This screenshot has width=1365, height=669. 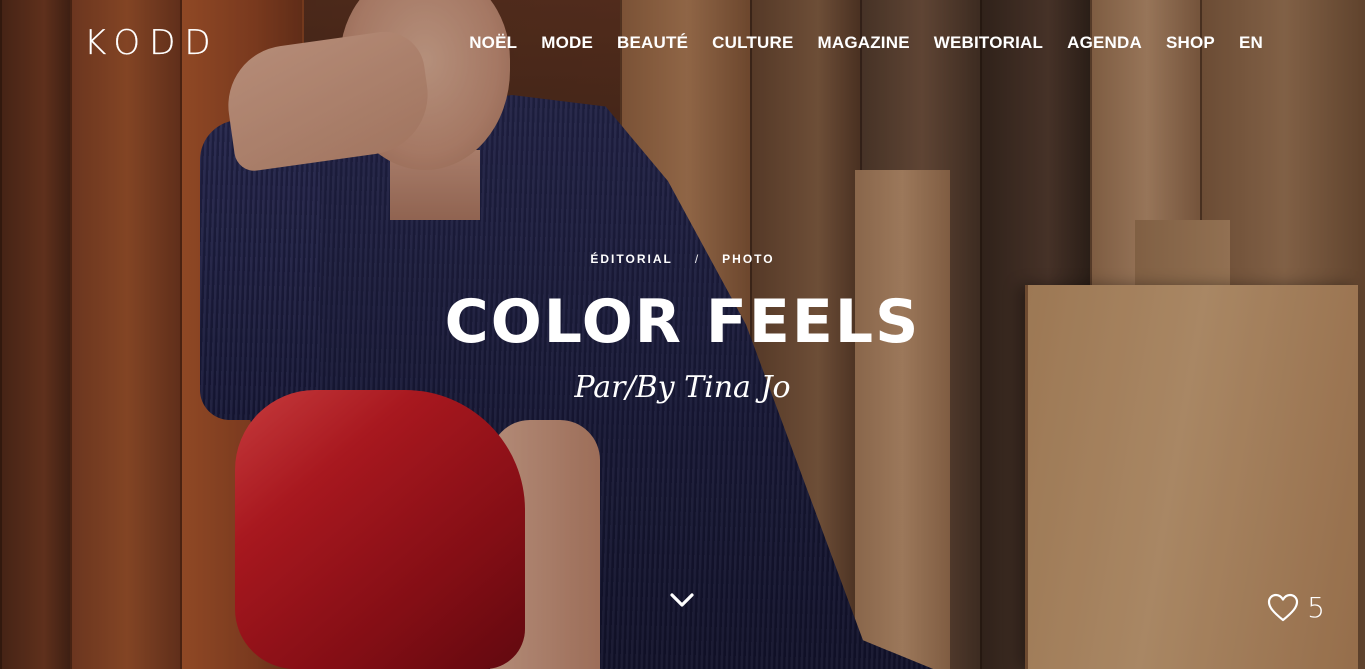 I want to click on nav-item-beaute: BEAUTÉ, so click(x=652, y=43).